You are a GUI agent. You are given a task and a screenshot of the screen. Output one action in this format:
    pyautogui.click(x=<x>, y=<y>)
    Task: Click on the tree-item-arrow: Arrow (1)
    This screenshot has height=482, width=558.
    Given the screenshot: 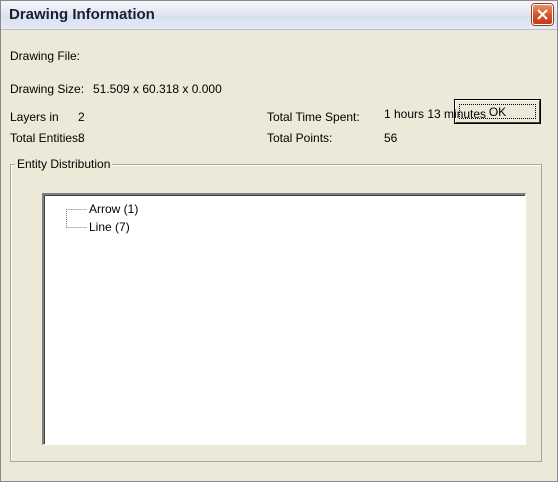 What is the action you would take?
    pyautogui.click(x=113, y=209)
    